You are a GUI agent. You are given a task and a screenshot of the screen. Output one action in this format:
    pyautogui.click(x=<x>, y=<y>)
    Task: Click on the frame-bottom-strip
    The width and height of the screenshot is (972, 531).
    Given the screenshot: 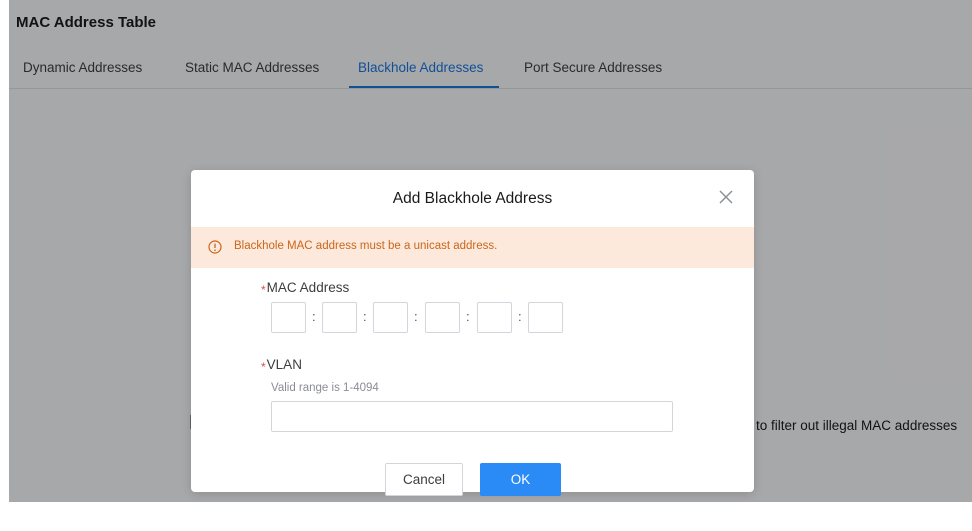 What is the action you would take?
    pyautogui.click(x=486, y=516)
    